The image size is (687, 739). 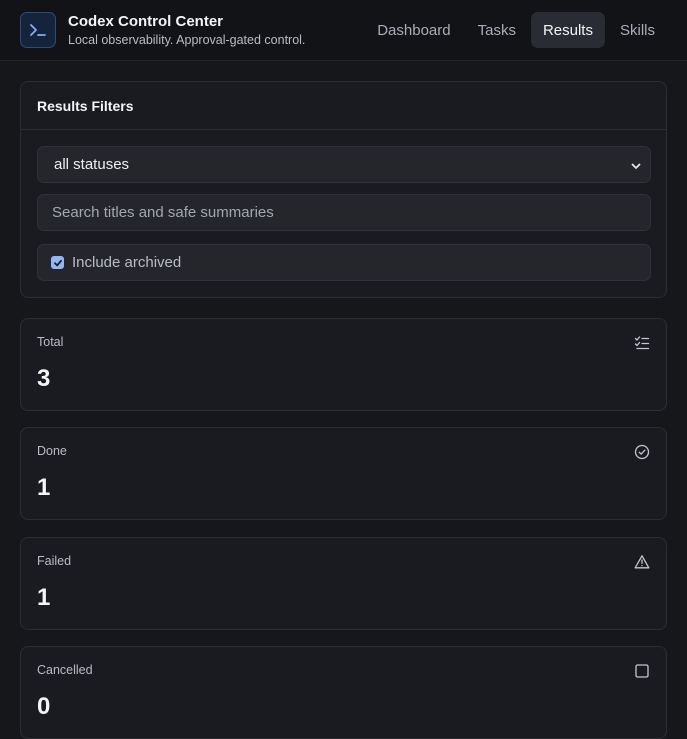 I want to click on tab-tasks: Tasks, so click(x=497, y=30).